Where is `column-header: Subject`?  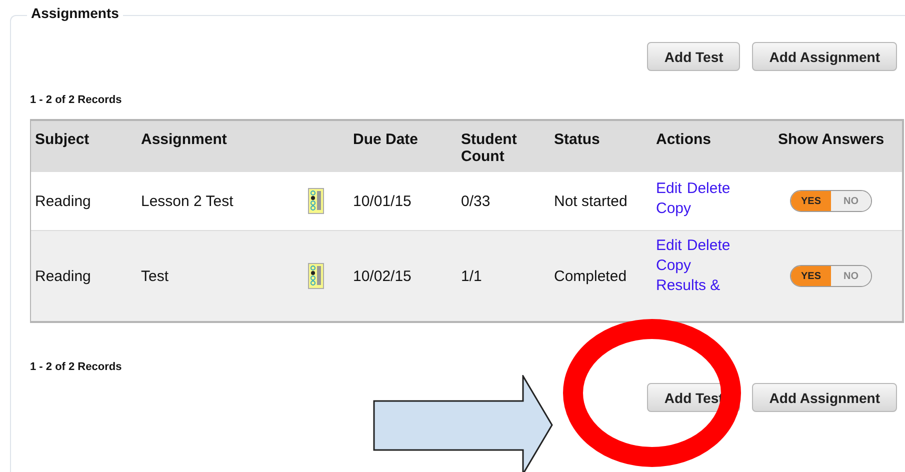
column-header: Subject is located at coordinates (62, 139).